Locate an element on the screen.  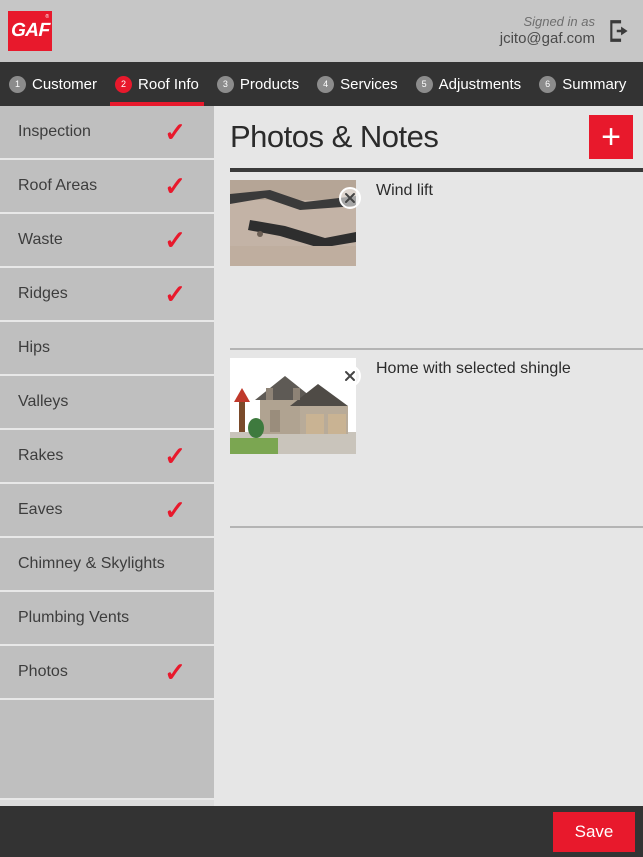
sidebar-item-label: Roof Areas is located at coordinates (58, 185).